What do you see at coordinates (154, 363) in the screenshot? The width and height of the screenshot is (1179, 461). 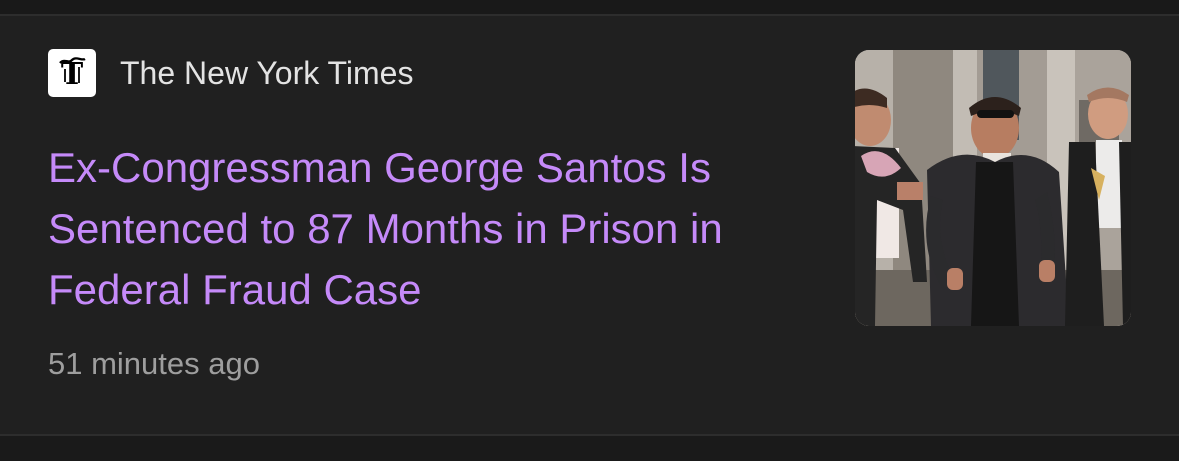 I see `article-timestamp: 51 minutes ago` at bounding box center [154, 363].